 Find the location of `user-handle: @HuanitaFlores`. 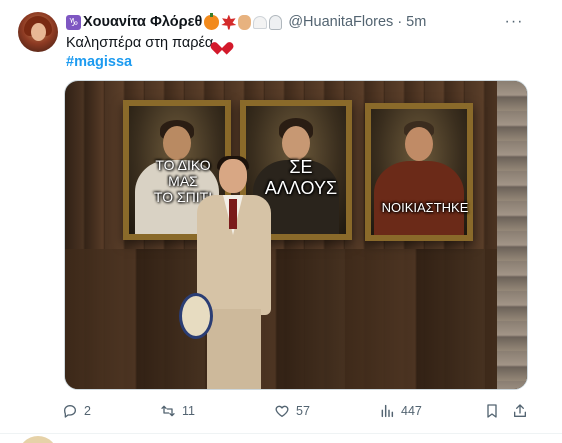

user-handle: @HuanitaFlores is located at coordinates (340, 22).